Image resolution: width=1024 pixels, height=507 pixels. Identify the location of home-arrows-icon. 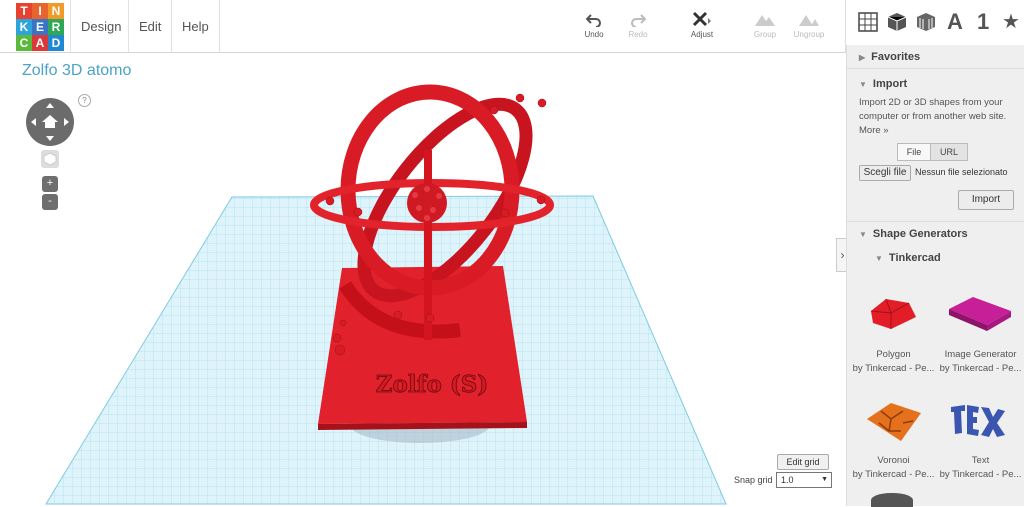
(50, 122).